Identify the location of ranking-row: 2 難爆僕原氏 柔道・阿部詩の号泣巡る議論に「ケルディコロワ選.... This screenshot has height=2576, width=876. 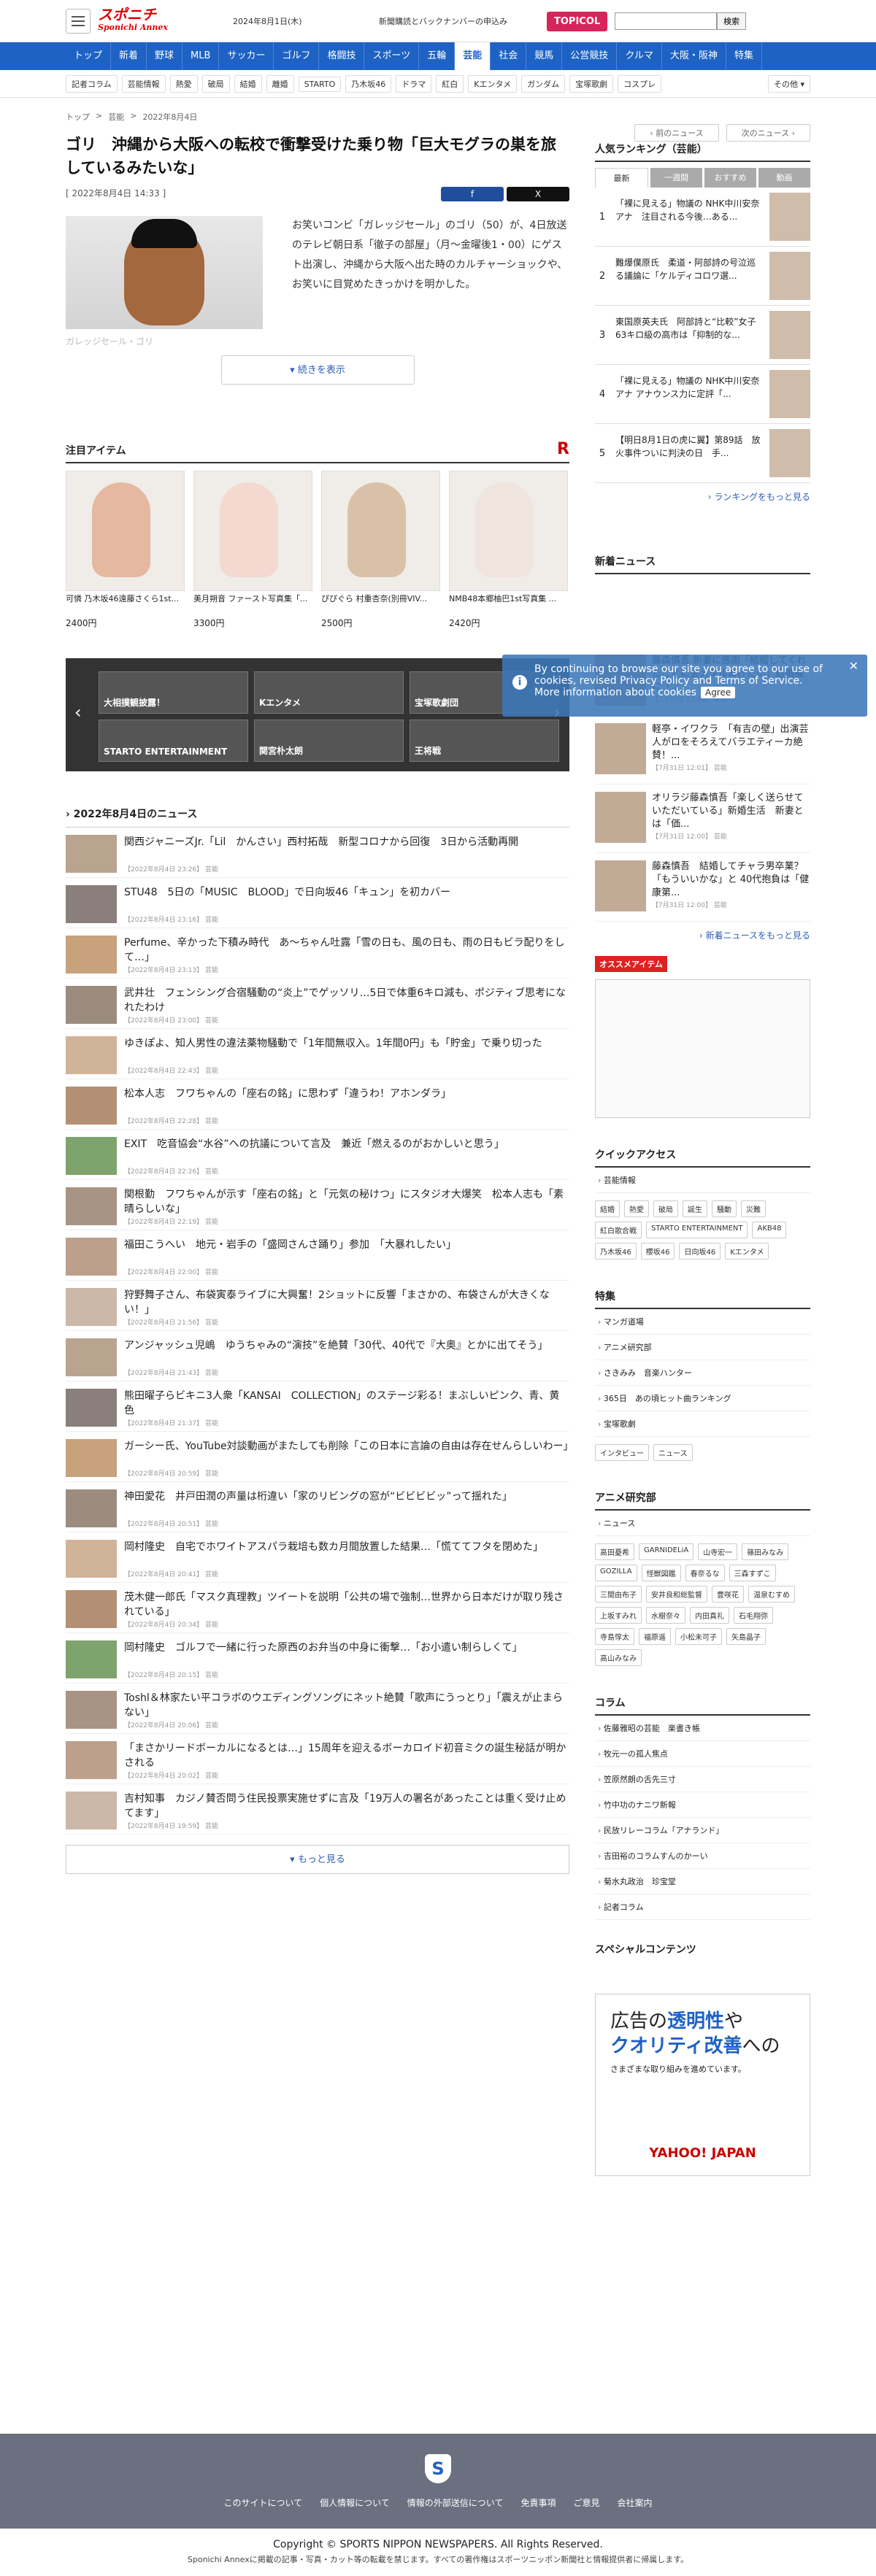
(702, 276).